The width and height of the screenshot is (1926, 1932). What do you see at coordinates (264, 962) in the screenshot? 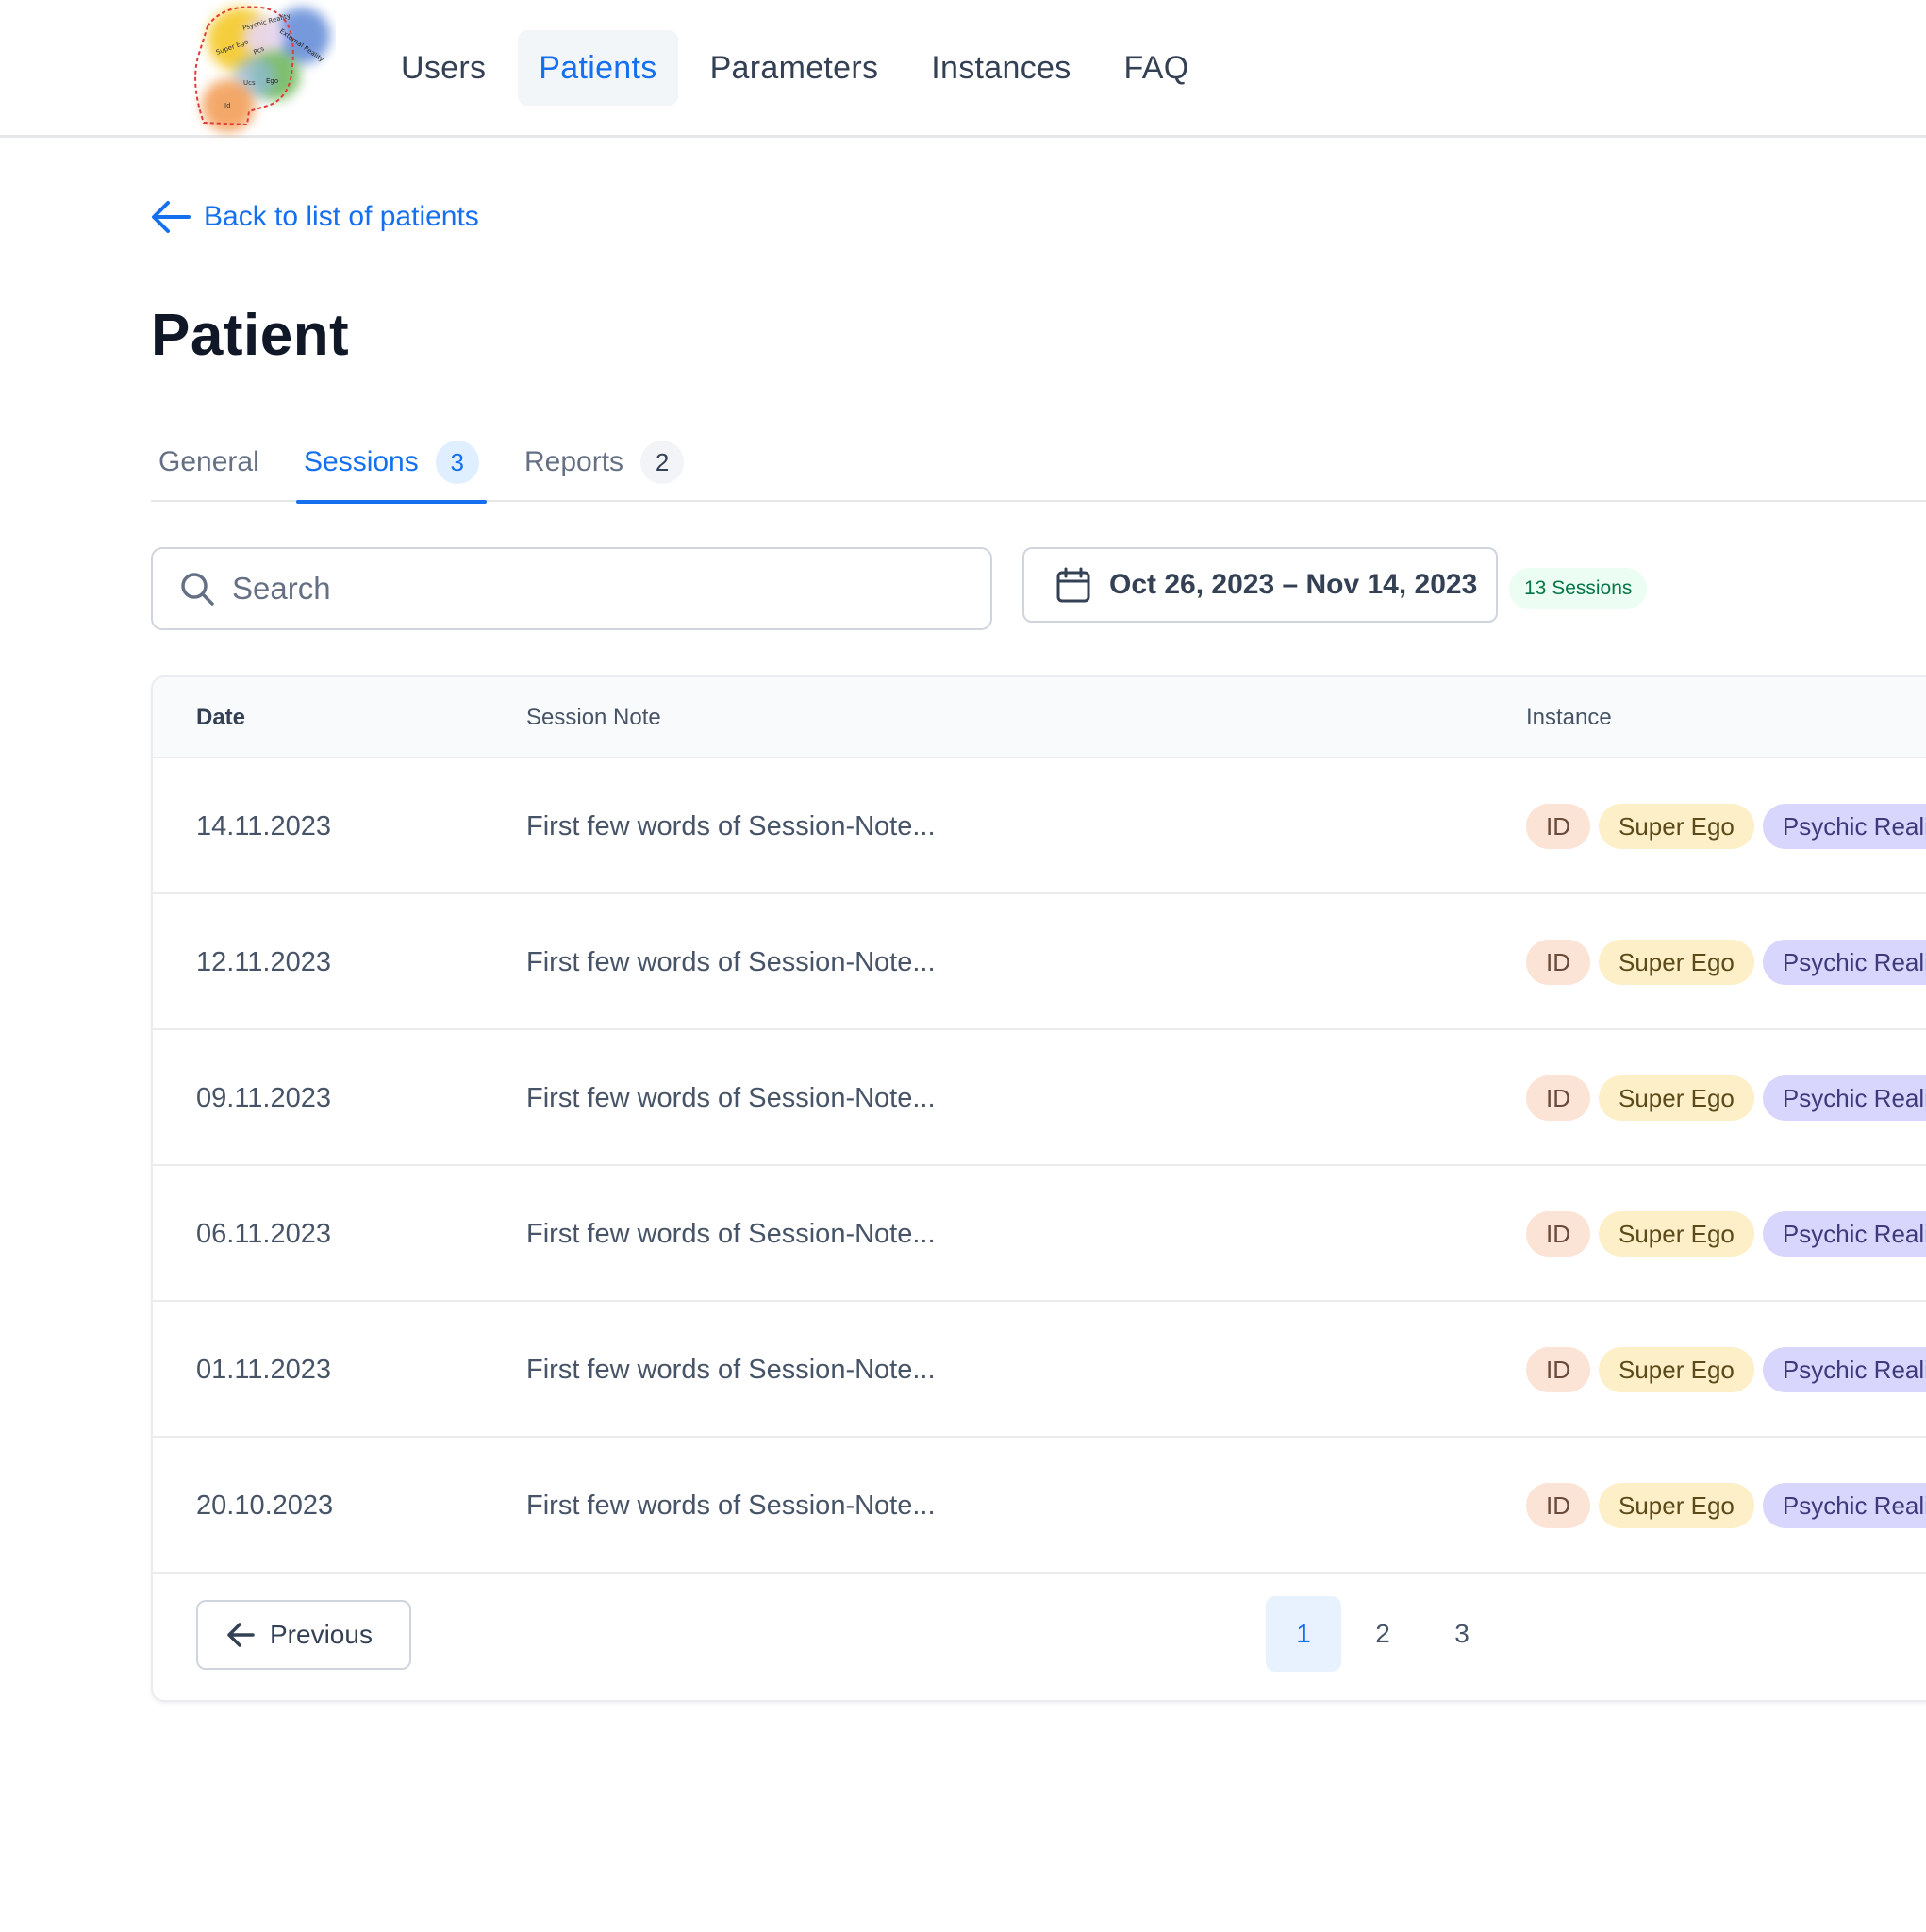
I see `session-date: 12.11.2023` at bounding box center [264, 962].